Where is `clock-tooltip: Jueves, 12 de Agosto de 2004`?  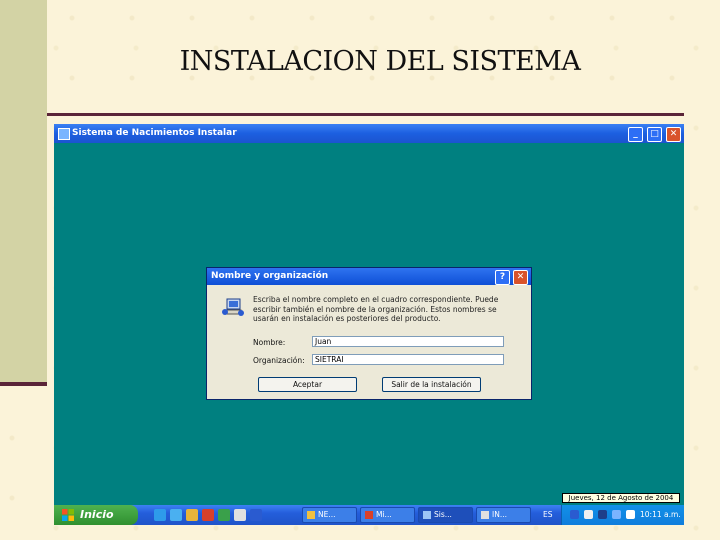 clock-tooltip: Jueves, 12 de Agosto de 2004 is located at coordinates (621, 498).